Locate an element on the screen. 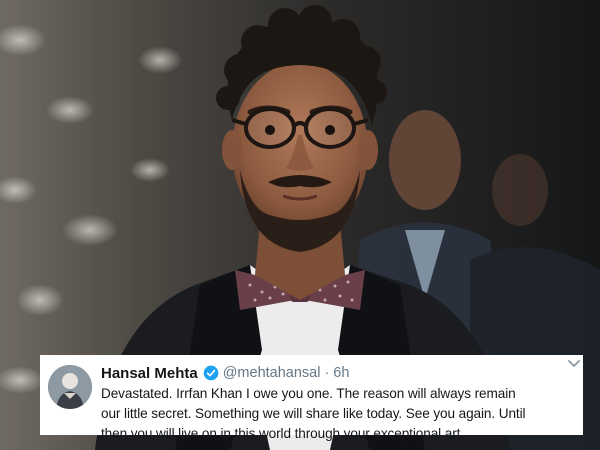  author-handle: @mehtahansal is located at coordinates (272, 373).